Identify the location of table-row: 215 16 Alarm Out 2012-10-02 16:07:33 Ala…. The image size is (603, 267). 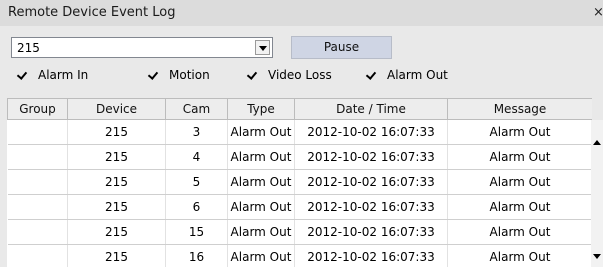
(299, 255).